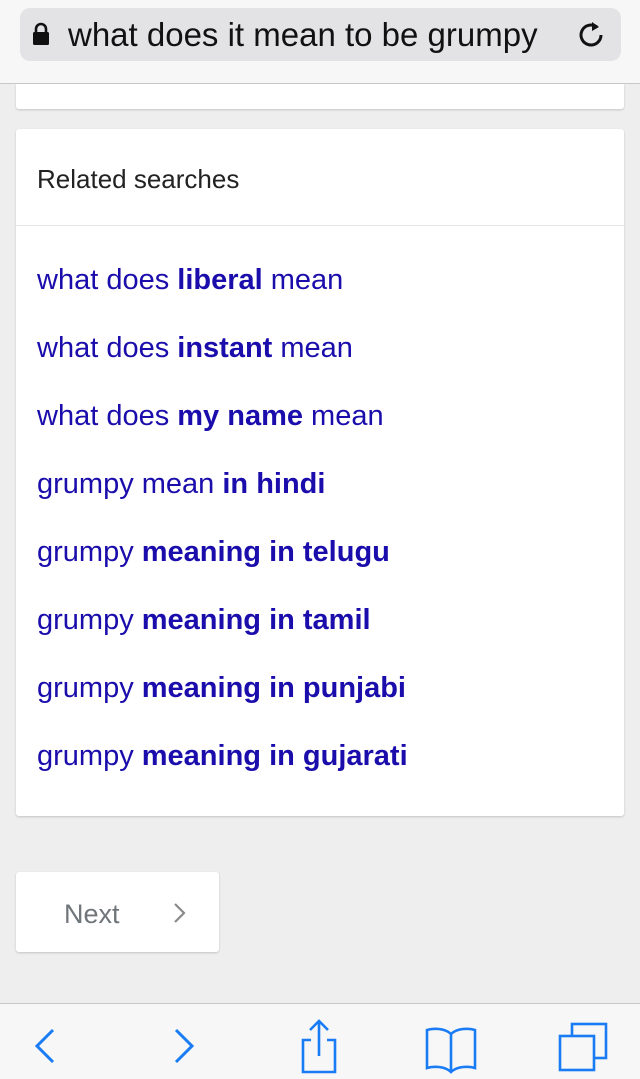 This screenshot has width=640, height=1079. What do you see at coordinates (180, 913) in the screenshot?
I see `chevron-right-icon` at bounding box center [180, 913].